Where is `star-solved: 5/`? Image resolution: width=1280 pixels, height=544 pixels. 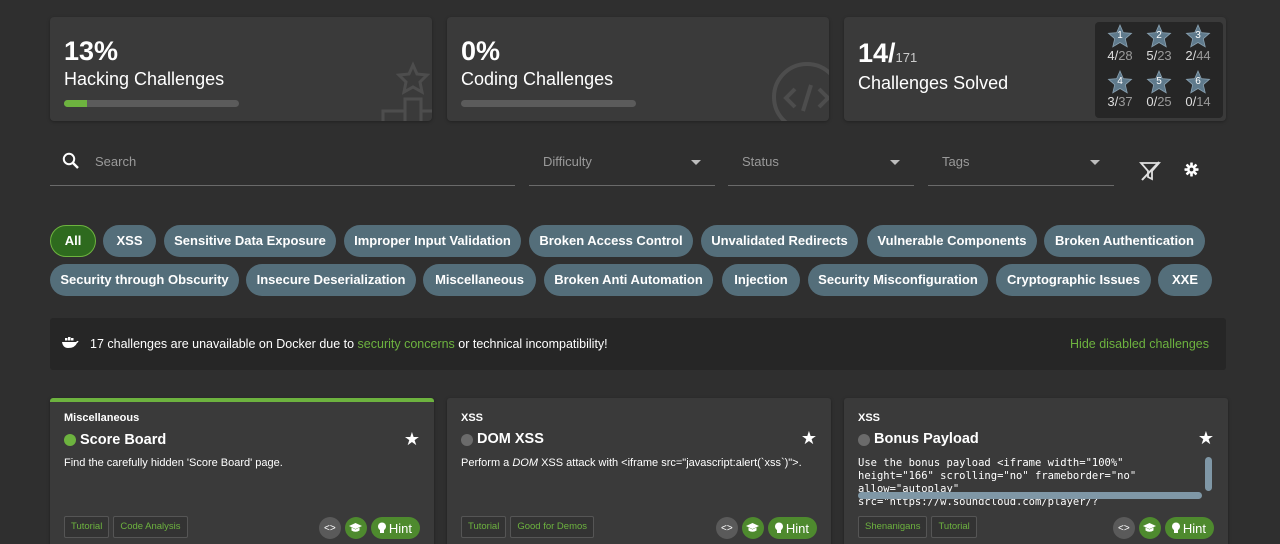
star-solved: 5/ is located at coordinates (1152, 55).